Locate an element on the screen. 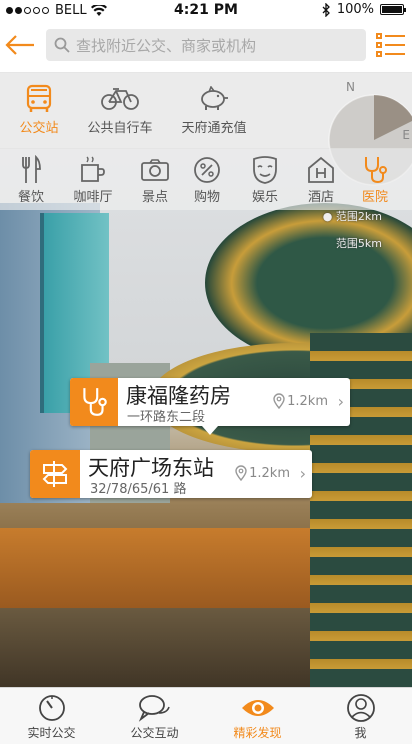 This screenshot has height=744, width=412. status-right: 100% is located at coordinates (364, 9).